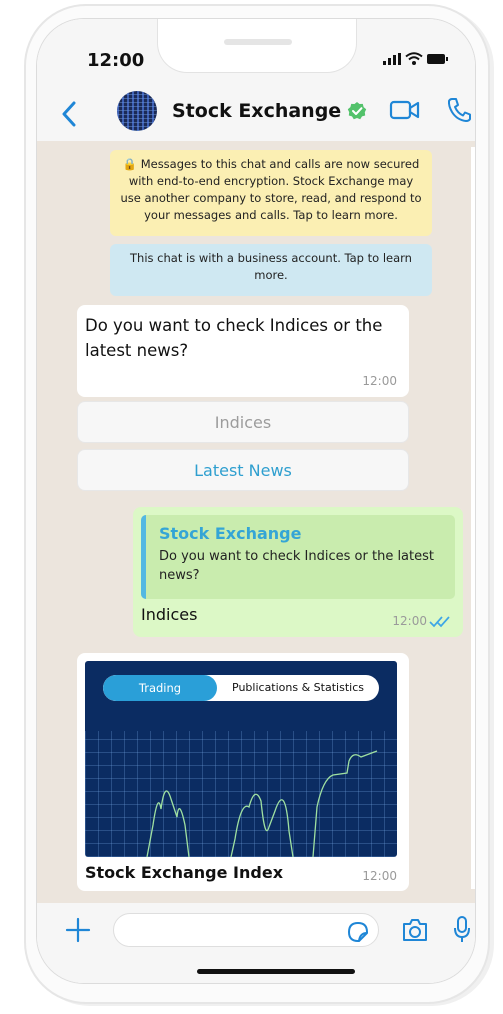 The height and width of the screenshot is (1014, 503). I want to click on image-caption: Stock Exchange Index, so click(184, 872).